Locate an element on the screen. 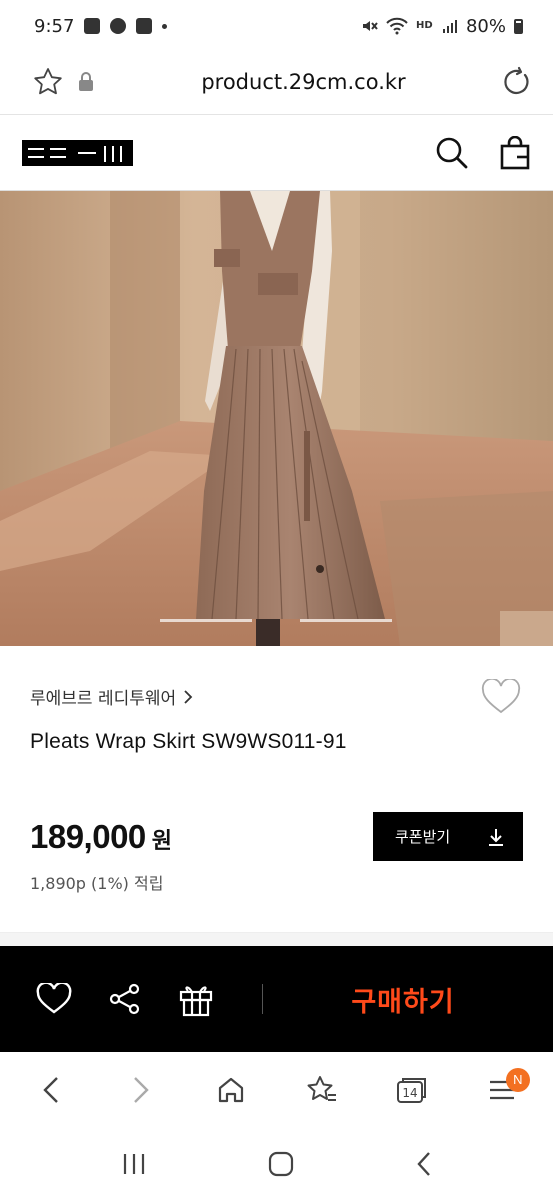 The height and width of the screenshot is (1200, 553). gift-icon is located at coordinates (196, 1001).